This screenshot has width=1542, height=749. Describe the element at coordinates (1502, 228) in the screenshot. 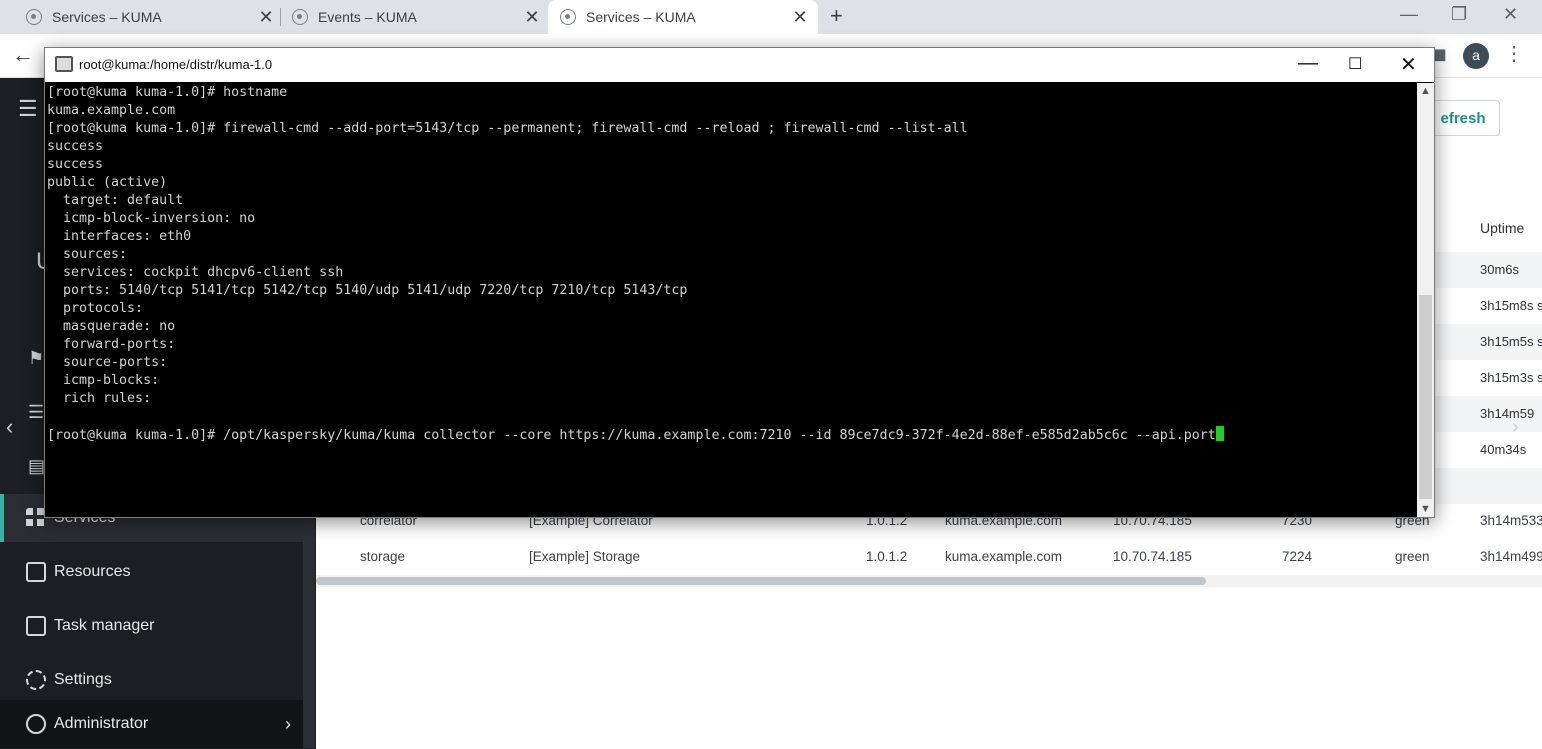

I see `column-header-uptime: Uptime` at that location.